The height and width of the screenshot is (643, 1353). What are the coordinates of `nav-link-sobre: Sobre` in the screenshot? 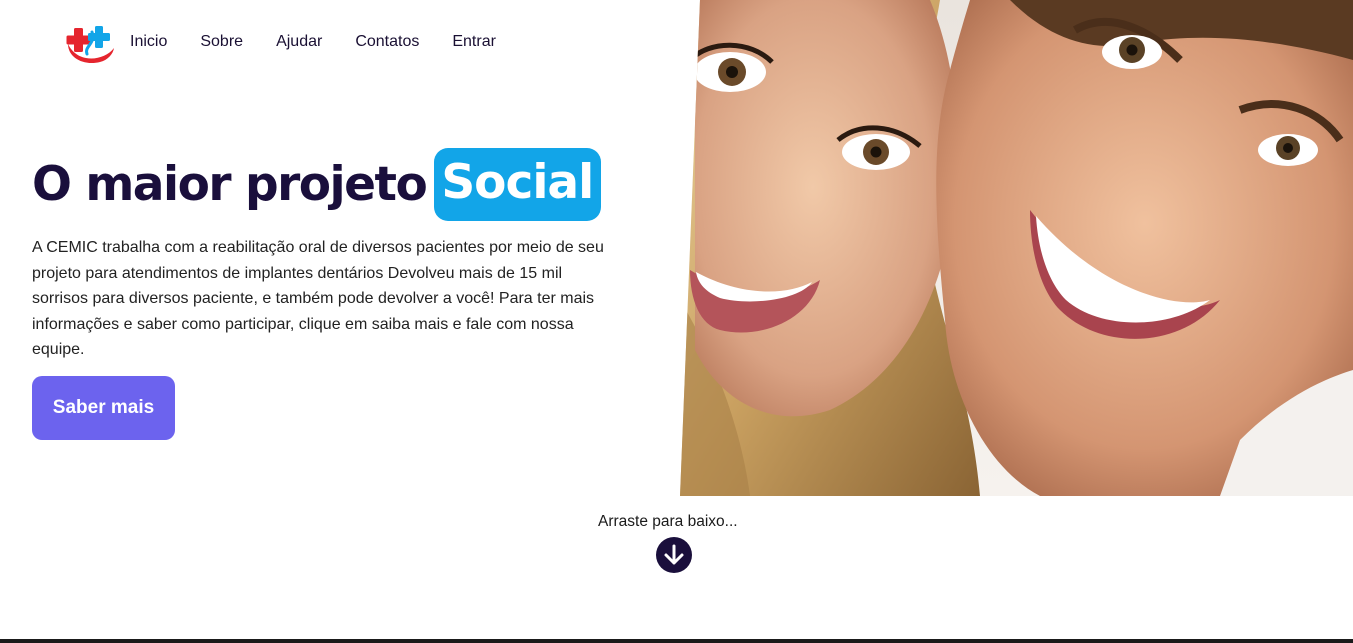 It's located at (221, 42).